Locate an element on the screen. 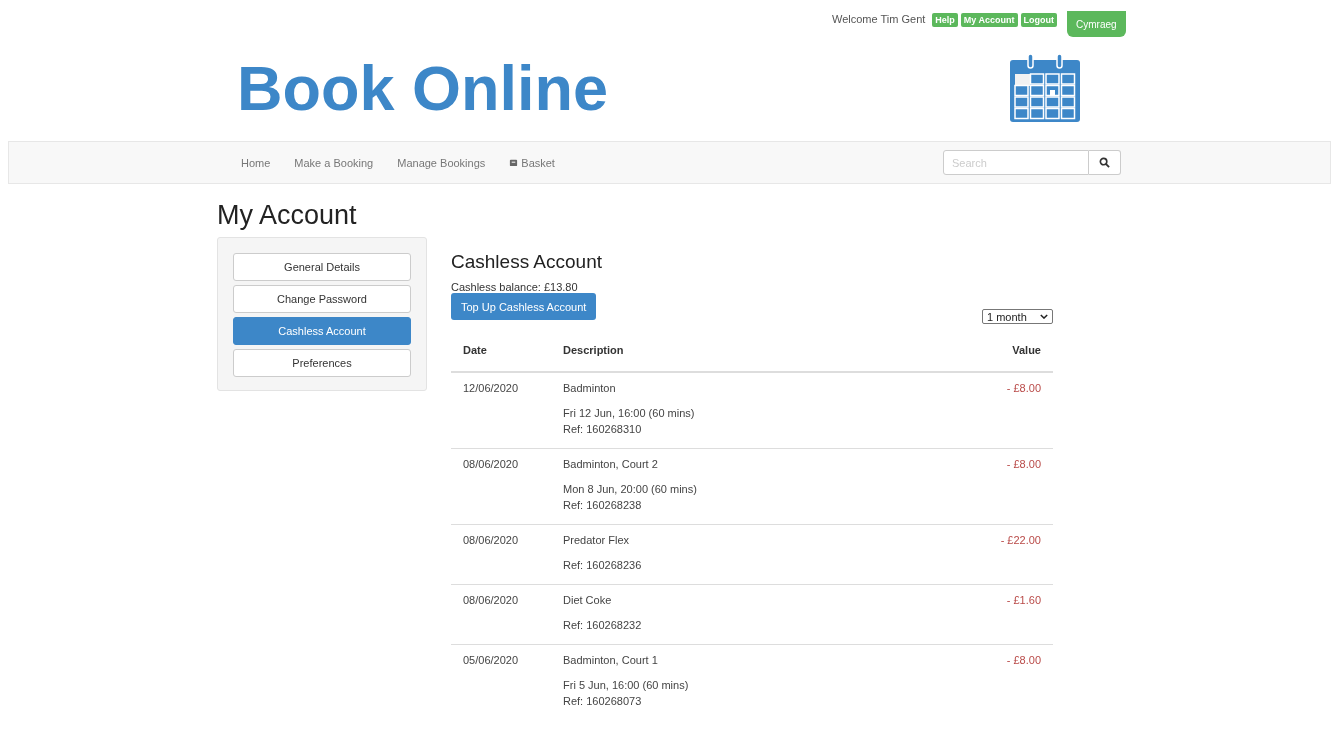 This screenshot has height=734, width=1331. column-header: Value is located at coordinates (1026, 350).